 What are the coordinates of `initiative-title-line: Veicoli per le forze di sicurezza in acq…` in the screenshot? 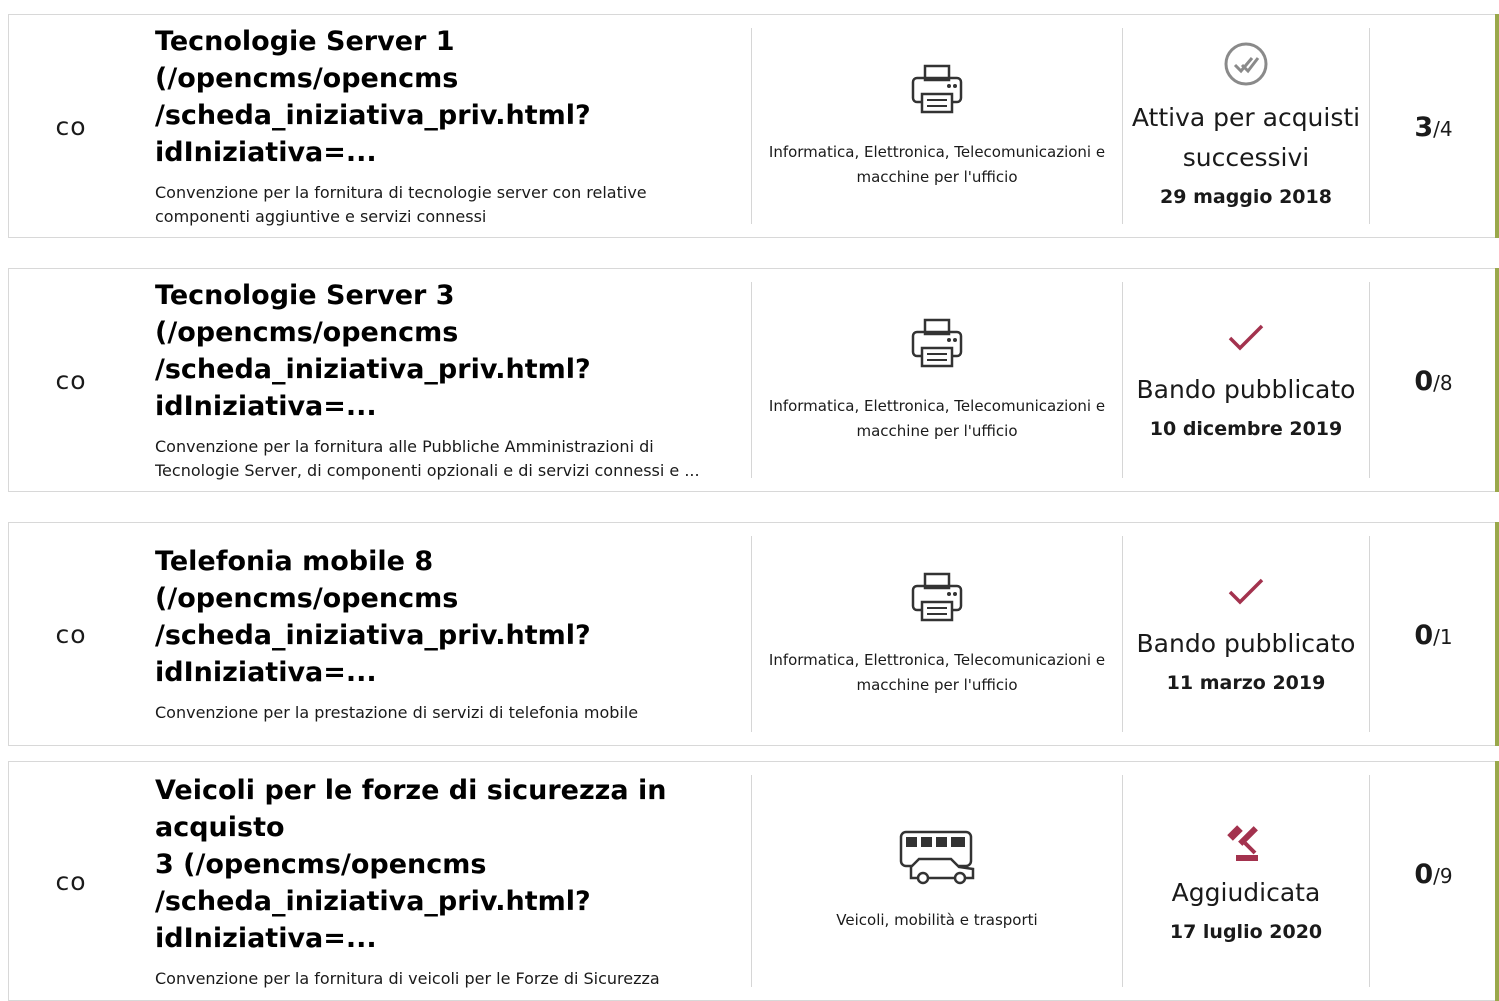 It's located at (411, 808).